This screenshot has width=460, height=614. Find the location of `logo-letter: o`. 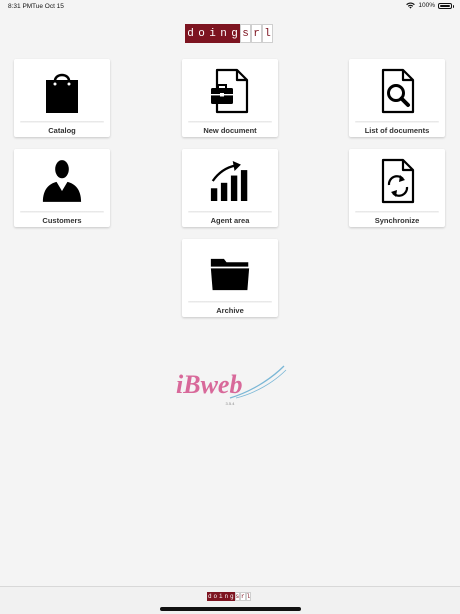

logo-letter: o is located at coordinates (201, 33).